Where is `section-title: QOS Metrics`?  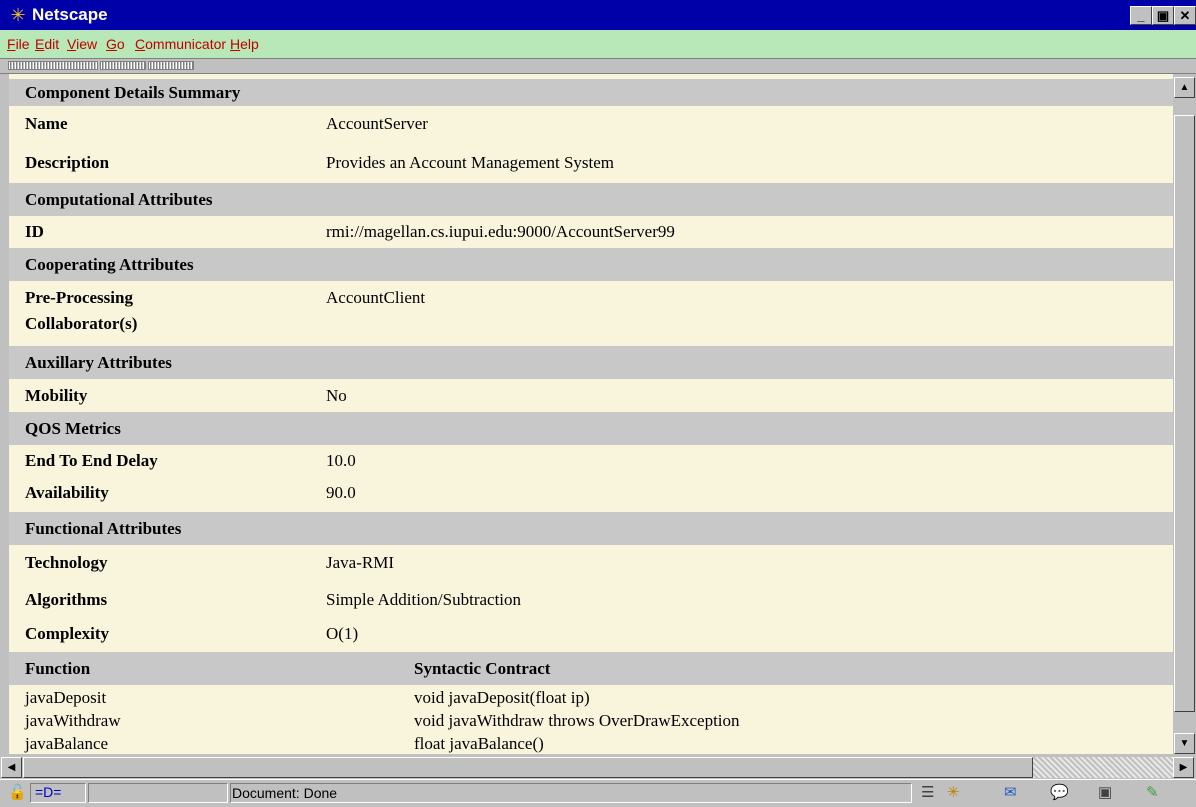 section-title: QOS Metrics is located at coordinates (73, 428).